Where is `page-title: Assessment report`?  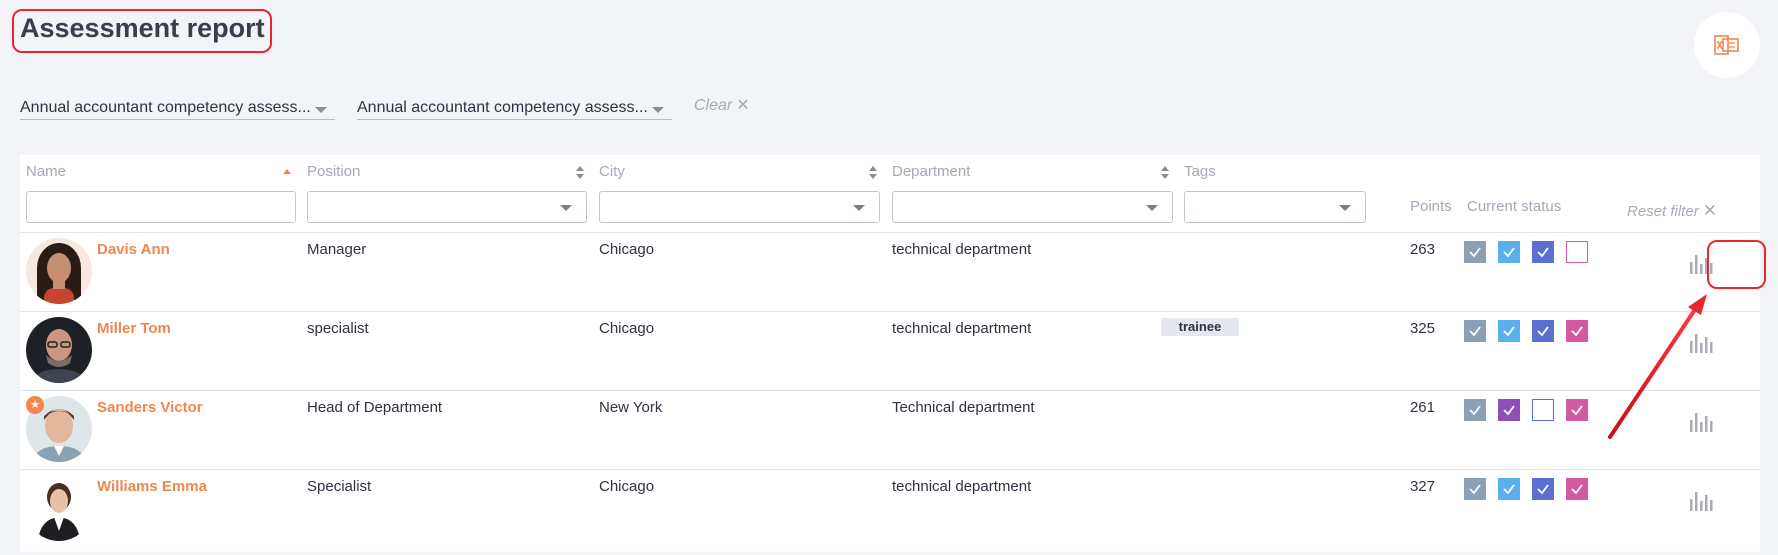
page-title: Assessment report is located at coordinates (142, 28).